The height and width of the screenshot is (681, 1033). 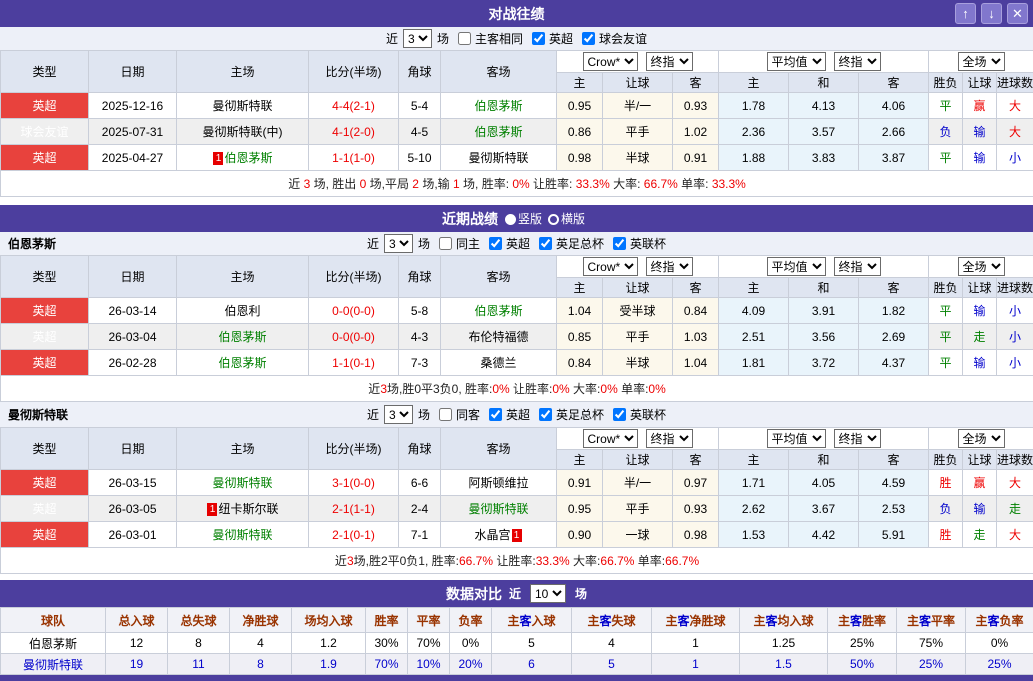 What do you see at coordinates (931, 643) in the screenshot?
I see `compare-value-cell: 75%` at bounding box center [931, 643].